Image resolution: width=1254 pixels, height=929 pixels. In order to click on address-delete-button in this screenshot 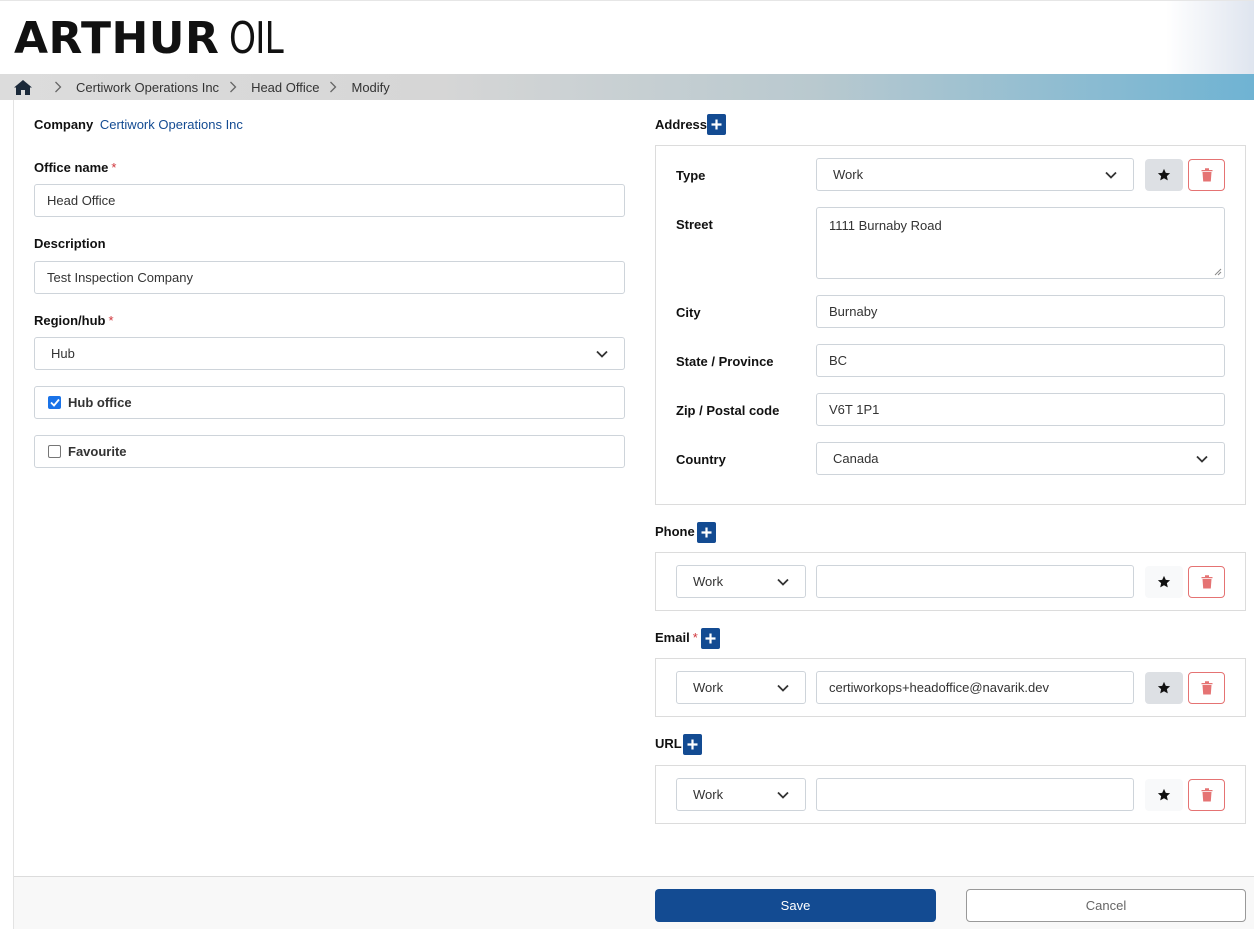, I will do `click(1206, 175)`.